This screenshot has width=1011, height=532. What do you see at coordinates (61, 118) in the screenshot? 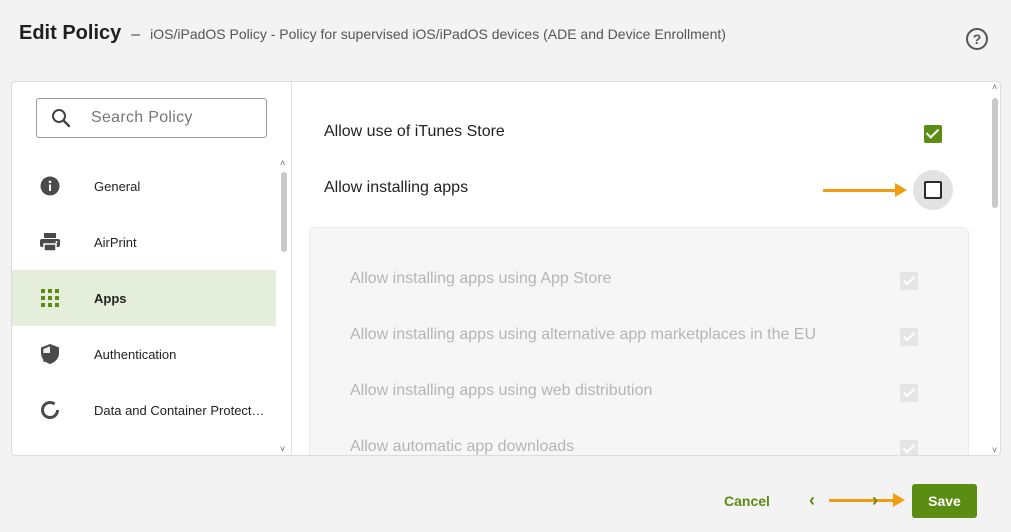
I see `search-icon` at bounding box center [61, 118].